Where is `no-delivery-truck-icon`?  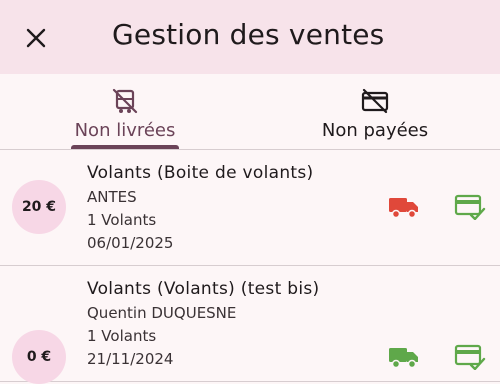 no-delivery-truck-icon is located at coordinates (125, 101).